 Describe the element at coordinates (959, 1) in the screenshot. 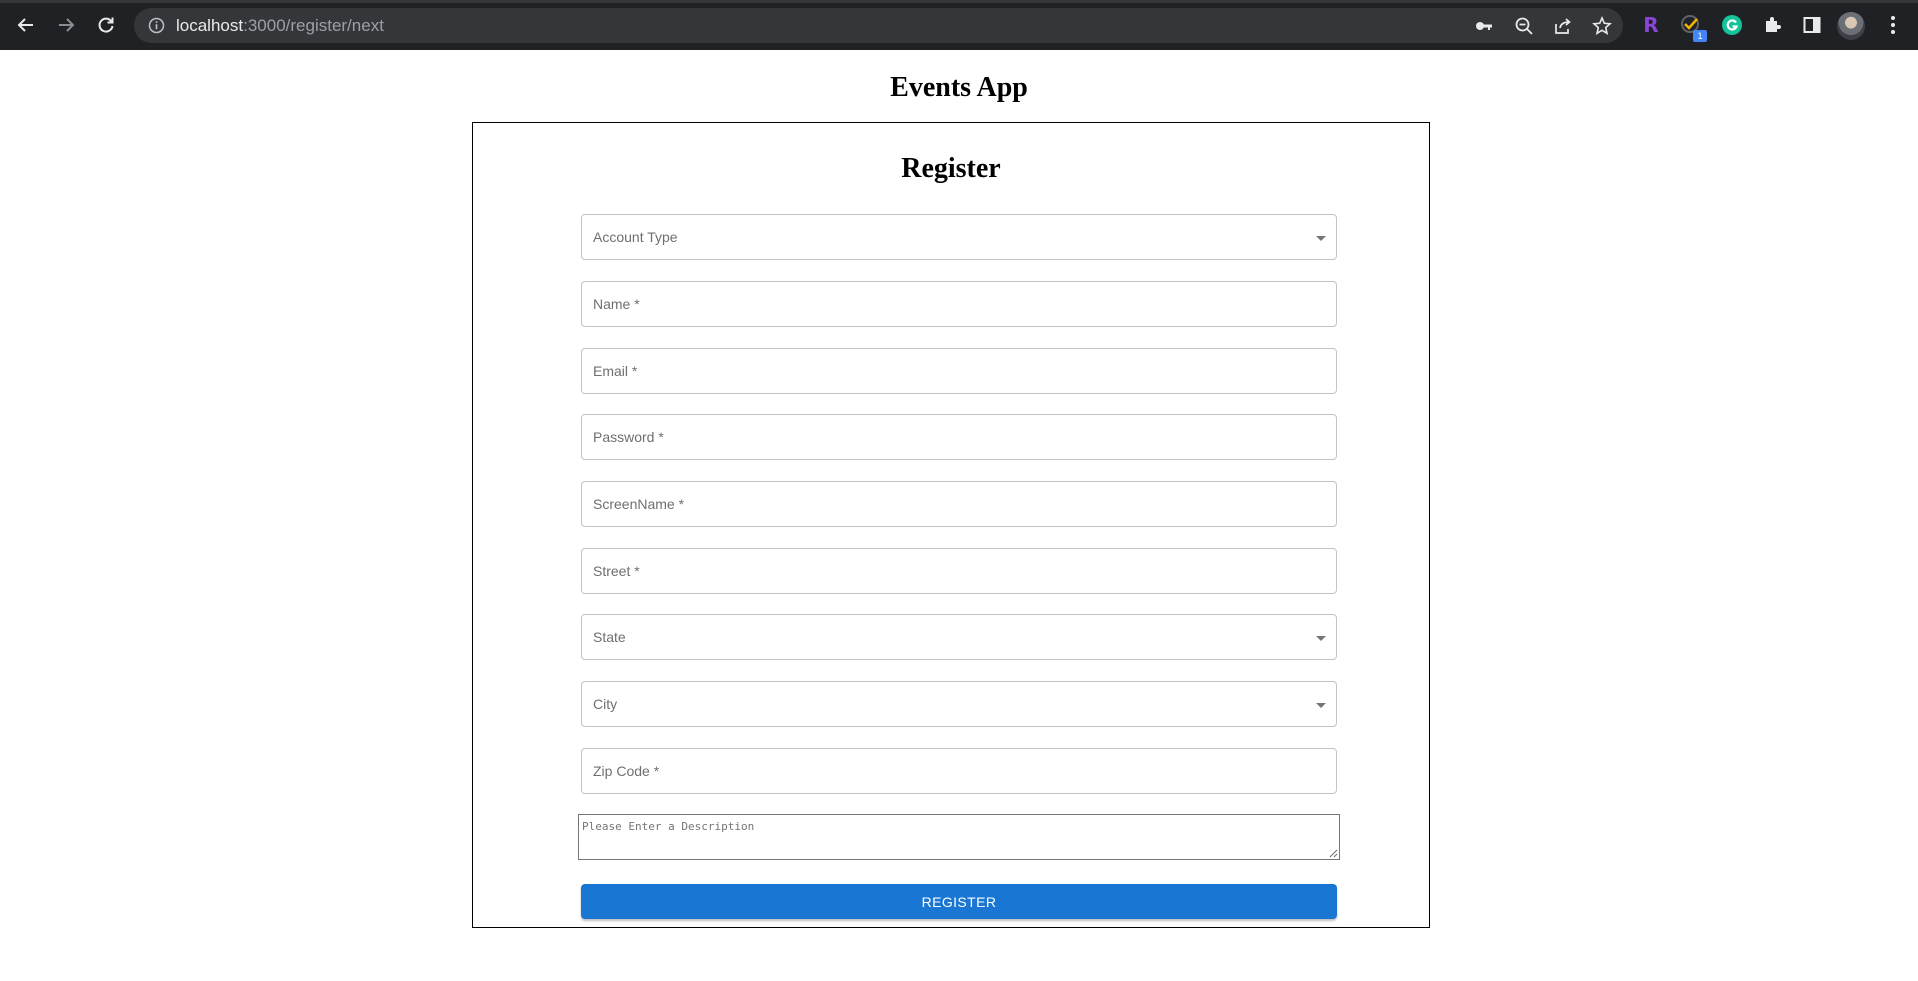

I see `tab-strip-edge` at that location.